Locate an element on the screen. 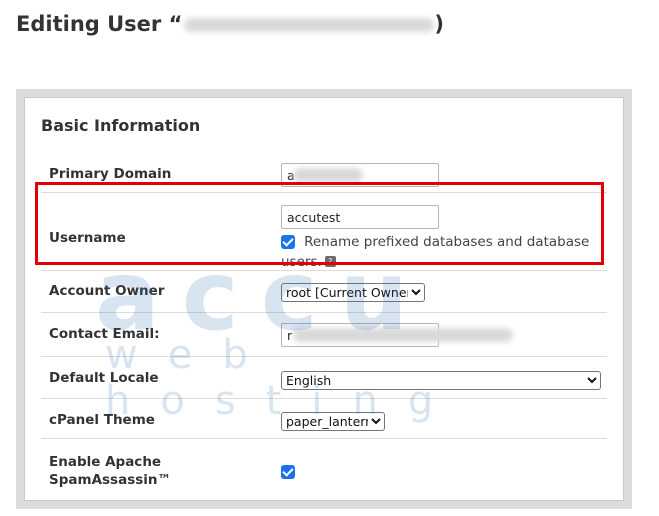  primary-domain-label: Primary Domain is located at coordinates (110, 174).